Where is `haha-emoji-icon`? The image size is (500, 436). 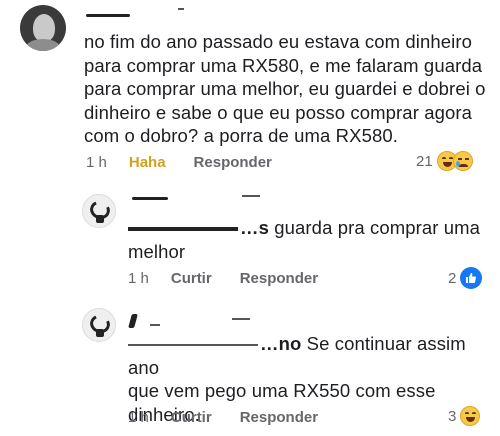
haha-emoji-icon is located at coordinates (470, 416).